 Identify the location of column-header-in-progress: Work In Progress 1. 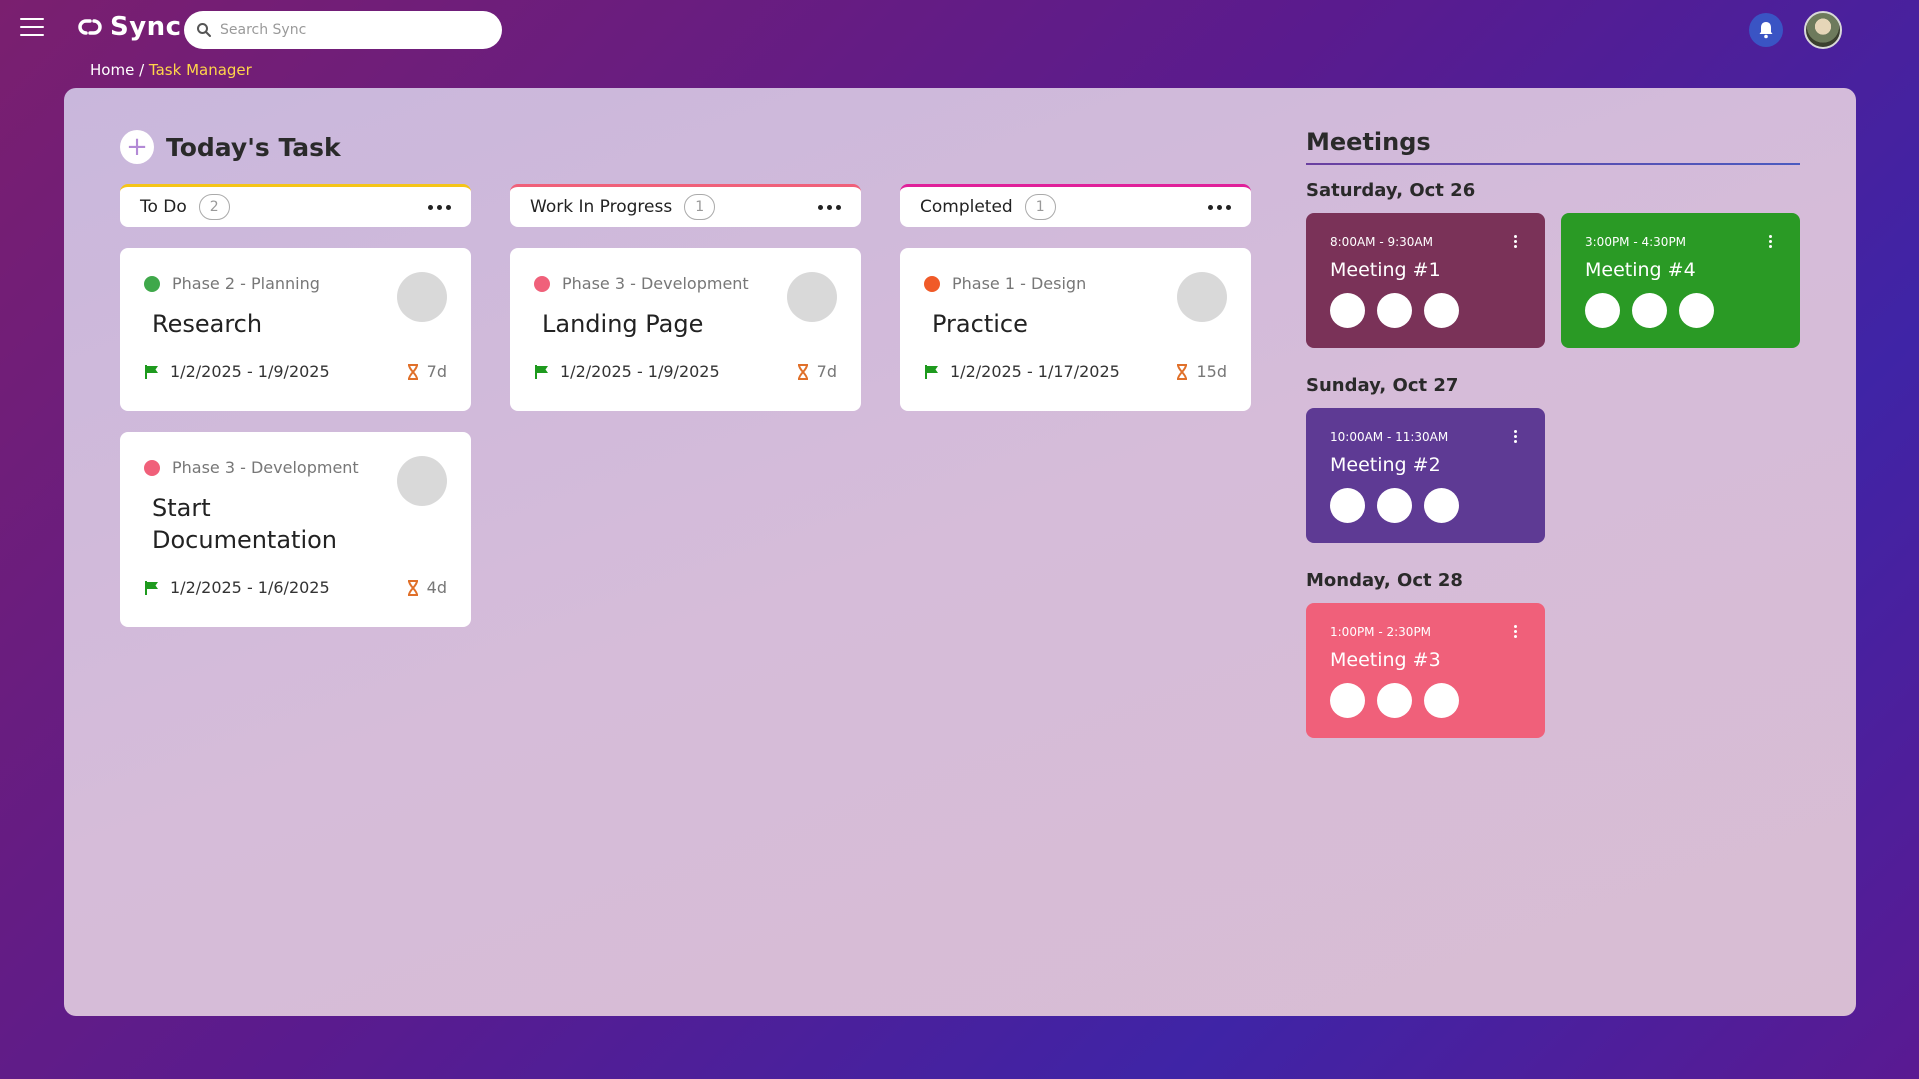
(685, 205).